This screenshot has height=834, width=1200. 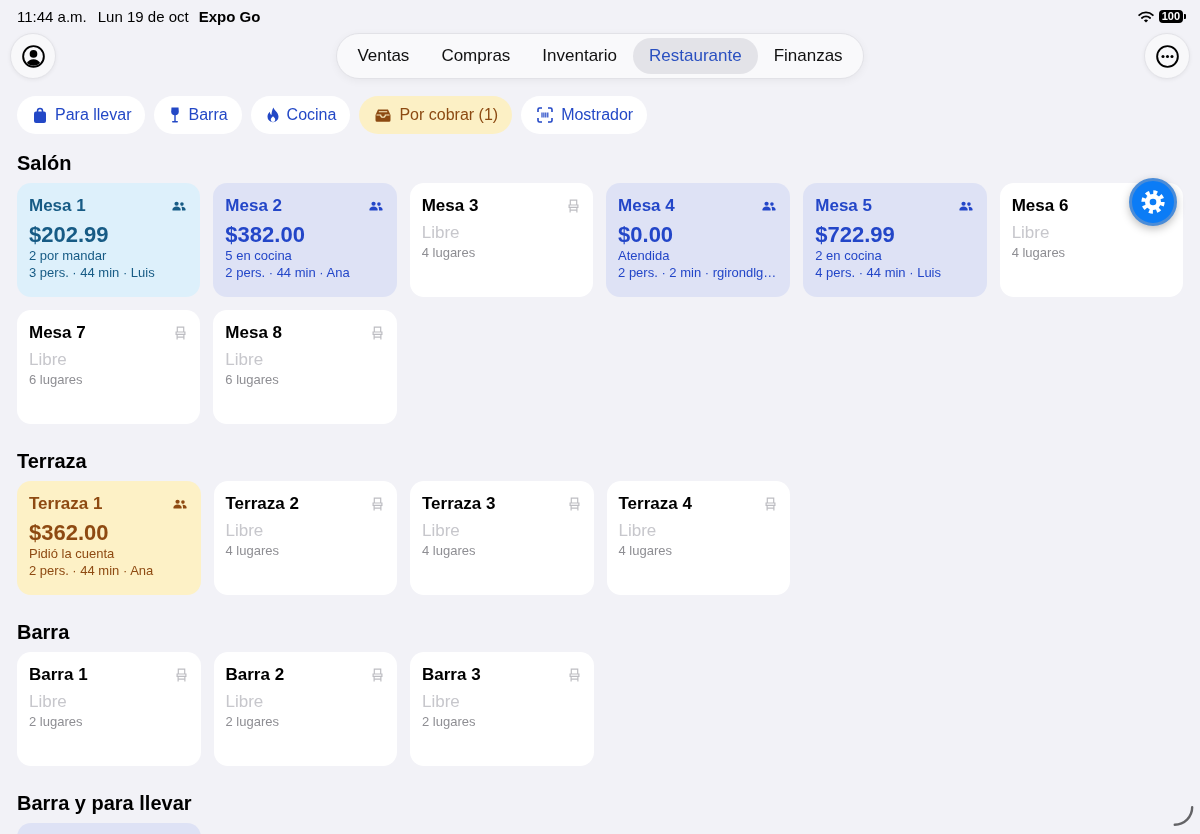 What do you see at coordinates (57, 206) in the screenshot?
I see `table-name: Mesa 1` at bounding box center [57, 206].